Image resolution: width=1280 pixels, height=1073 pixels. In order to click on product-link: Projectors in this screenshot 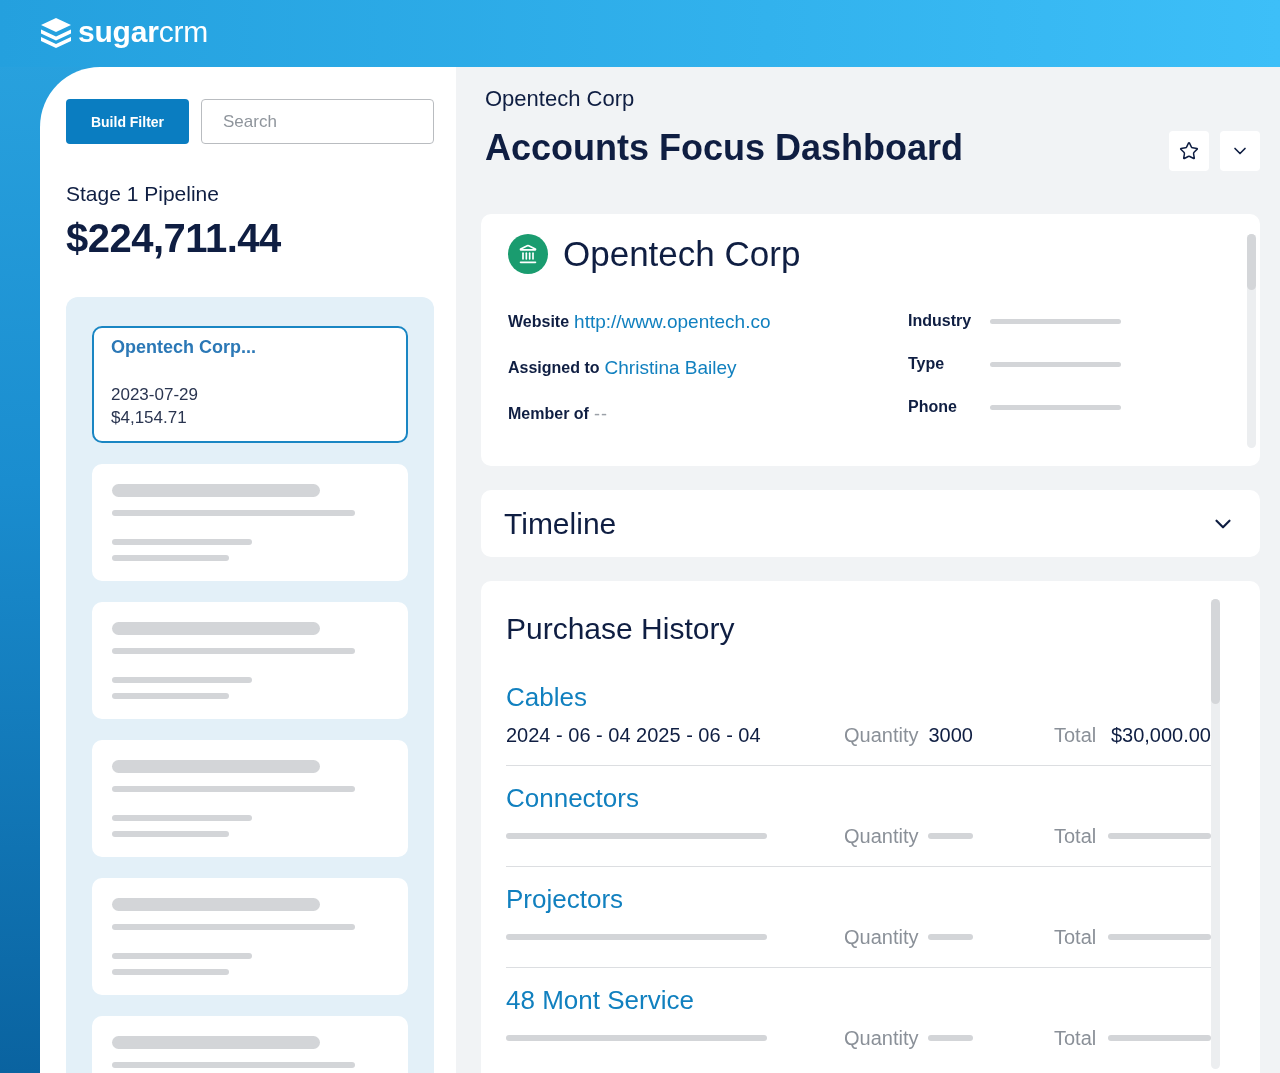, I will do `click(565, 899)`.